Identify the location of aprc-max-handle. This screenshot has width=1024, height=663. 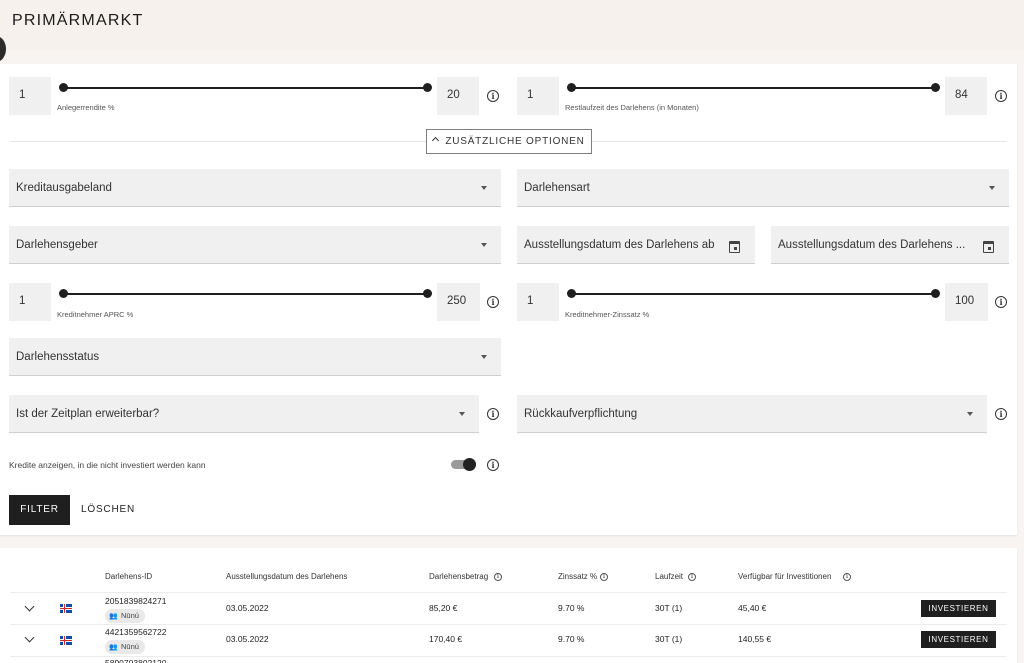
(427, 293).